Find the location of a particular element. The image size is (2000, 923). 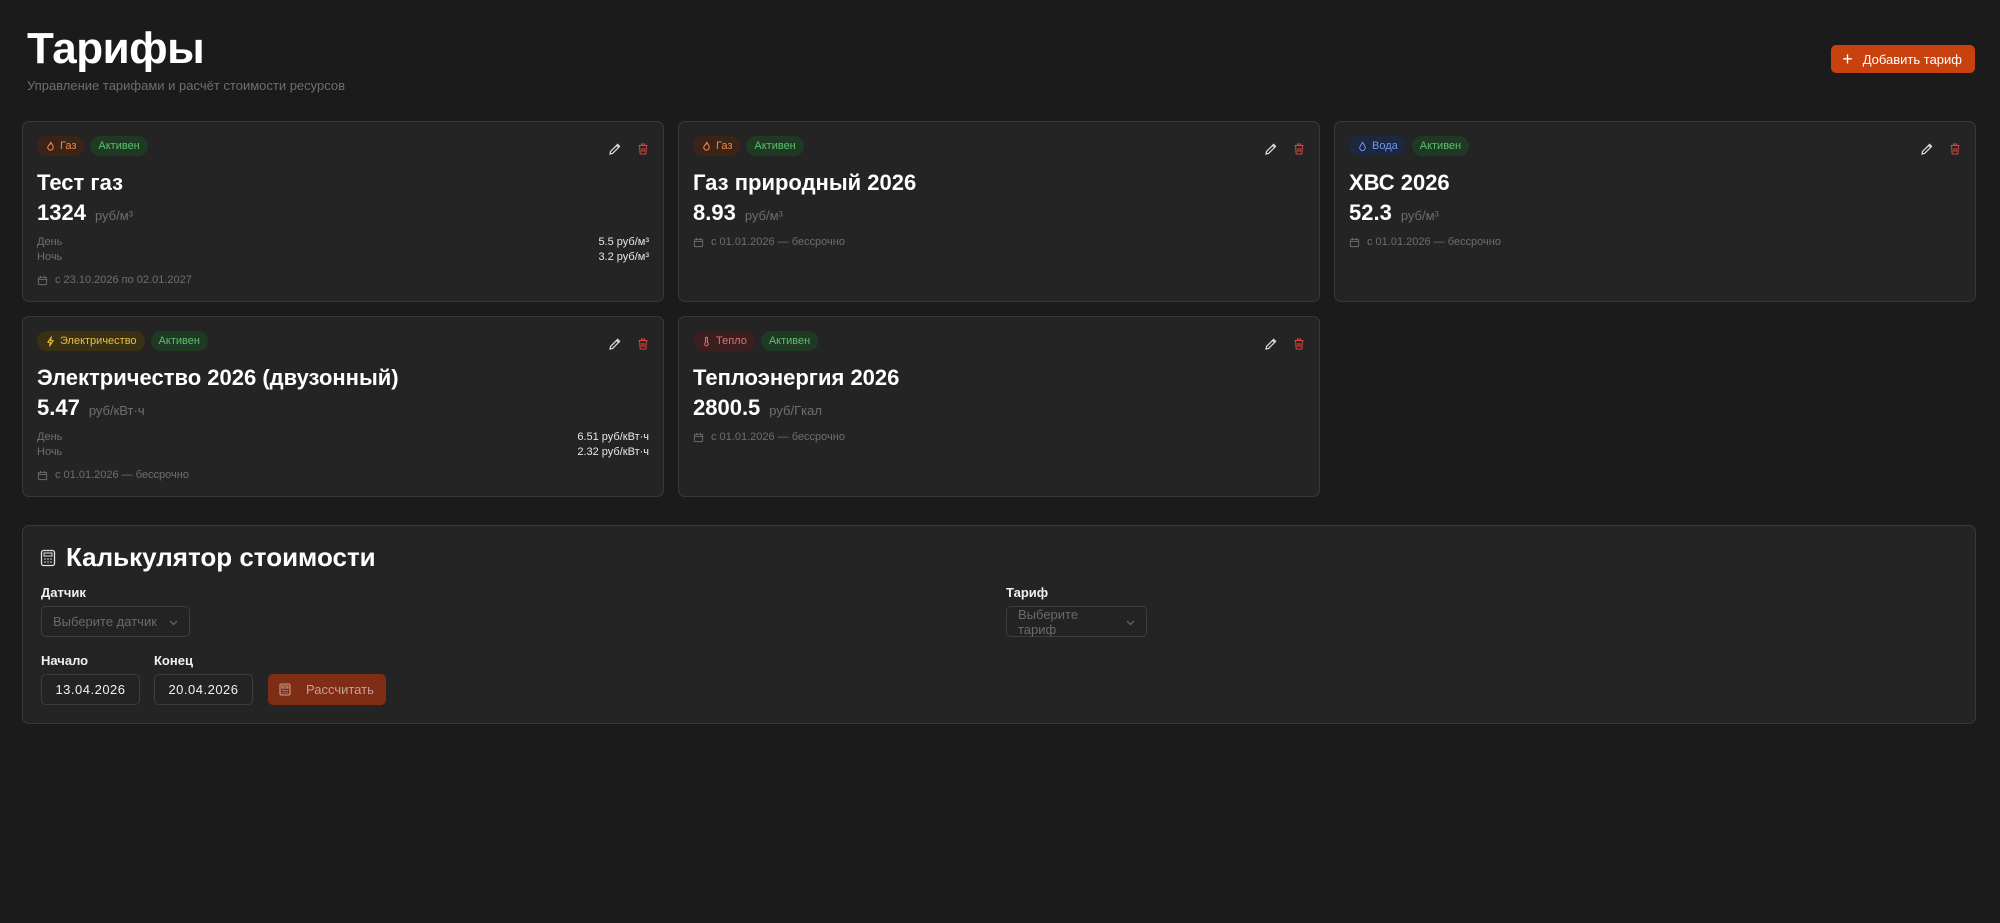

calculate-button: Рассчитать is located at coordinates (327, 689).